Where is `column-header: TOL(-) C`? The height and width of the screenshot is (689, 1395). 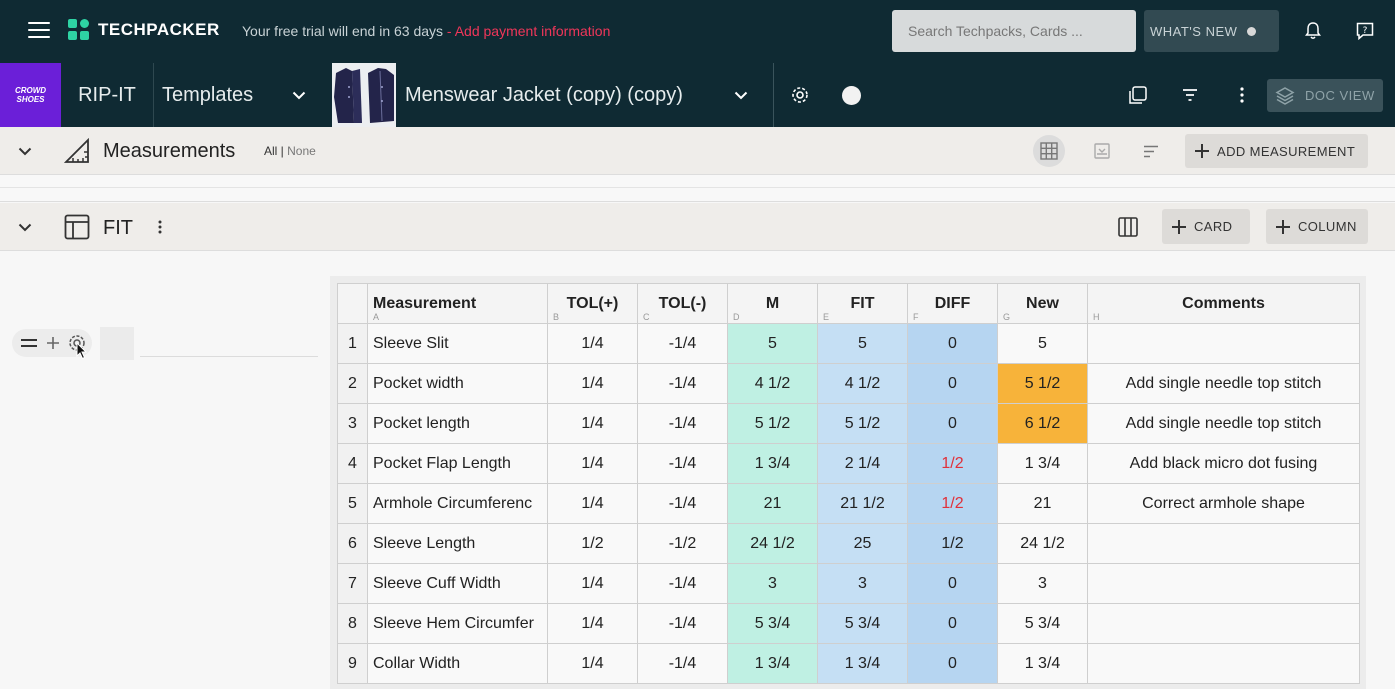 column-header: TOL(-) C is located at coordinates (682, 303).